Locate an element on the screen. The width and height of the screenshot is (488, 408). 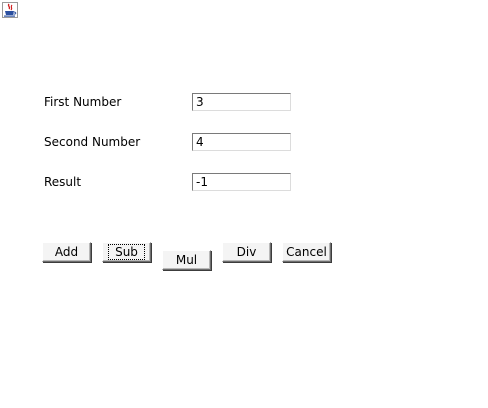
div-button-label: Div is located at coordinates (246, 252).